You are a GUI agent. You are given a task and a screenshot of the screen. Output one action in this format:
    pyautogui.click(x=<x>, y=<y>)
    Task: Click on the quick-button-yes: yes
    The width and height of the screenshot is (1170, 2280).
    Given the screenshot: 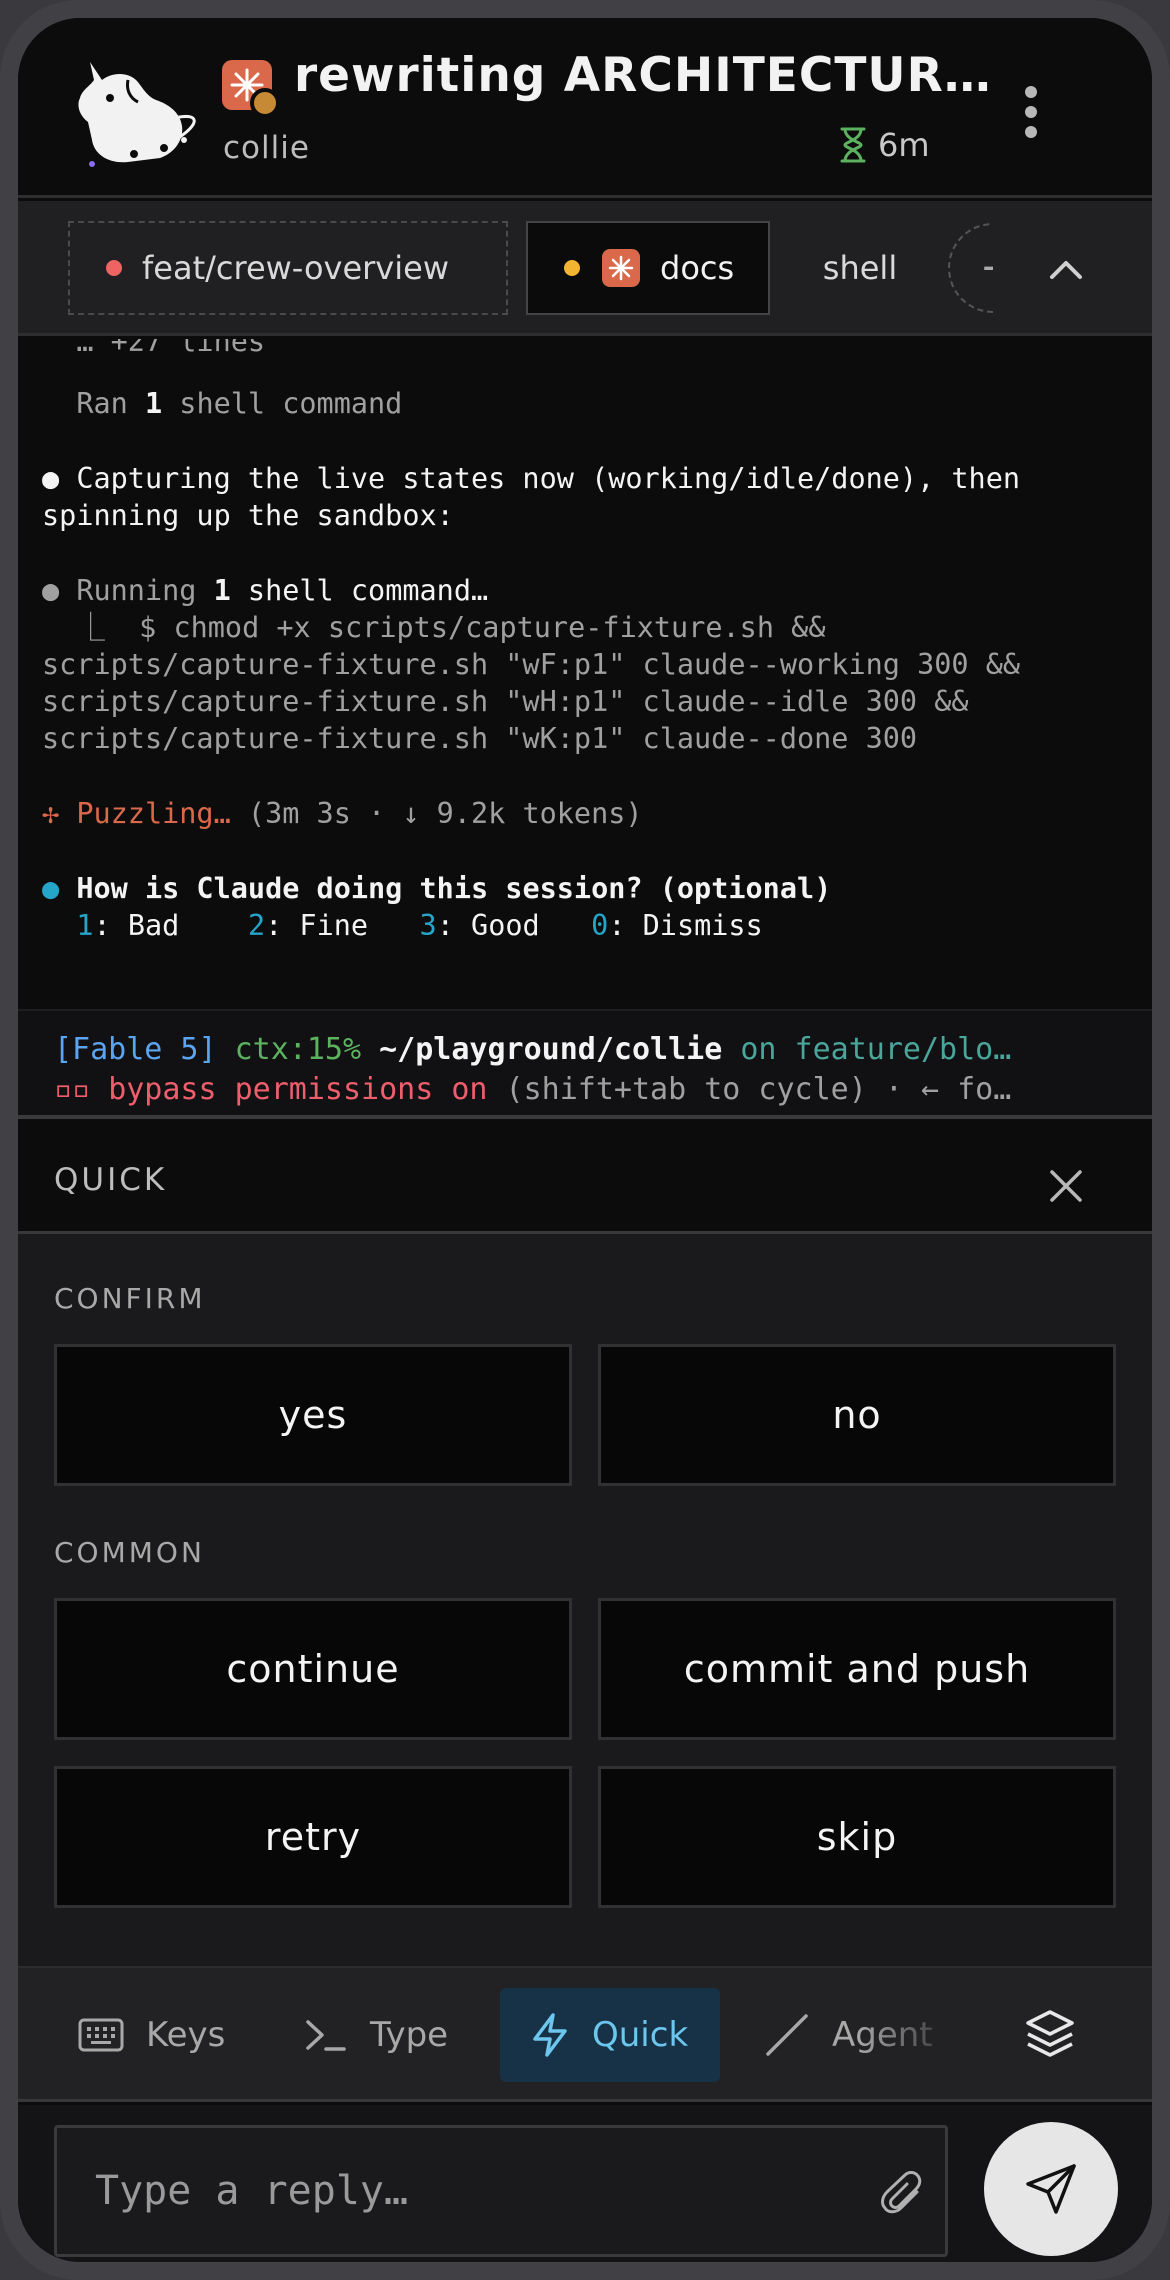 What is the action you would take?
    pyautogui.click(x=313, y=1415)
    